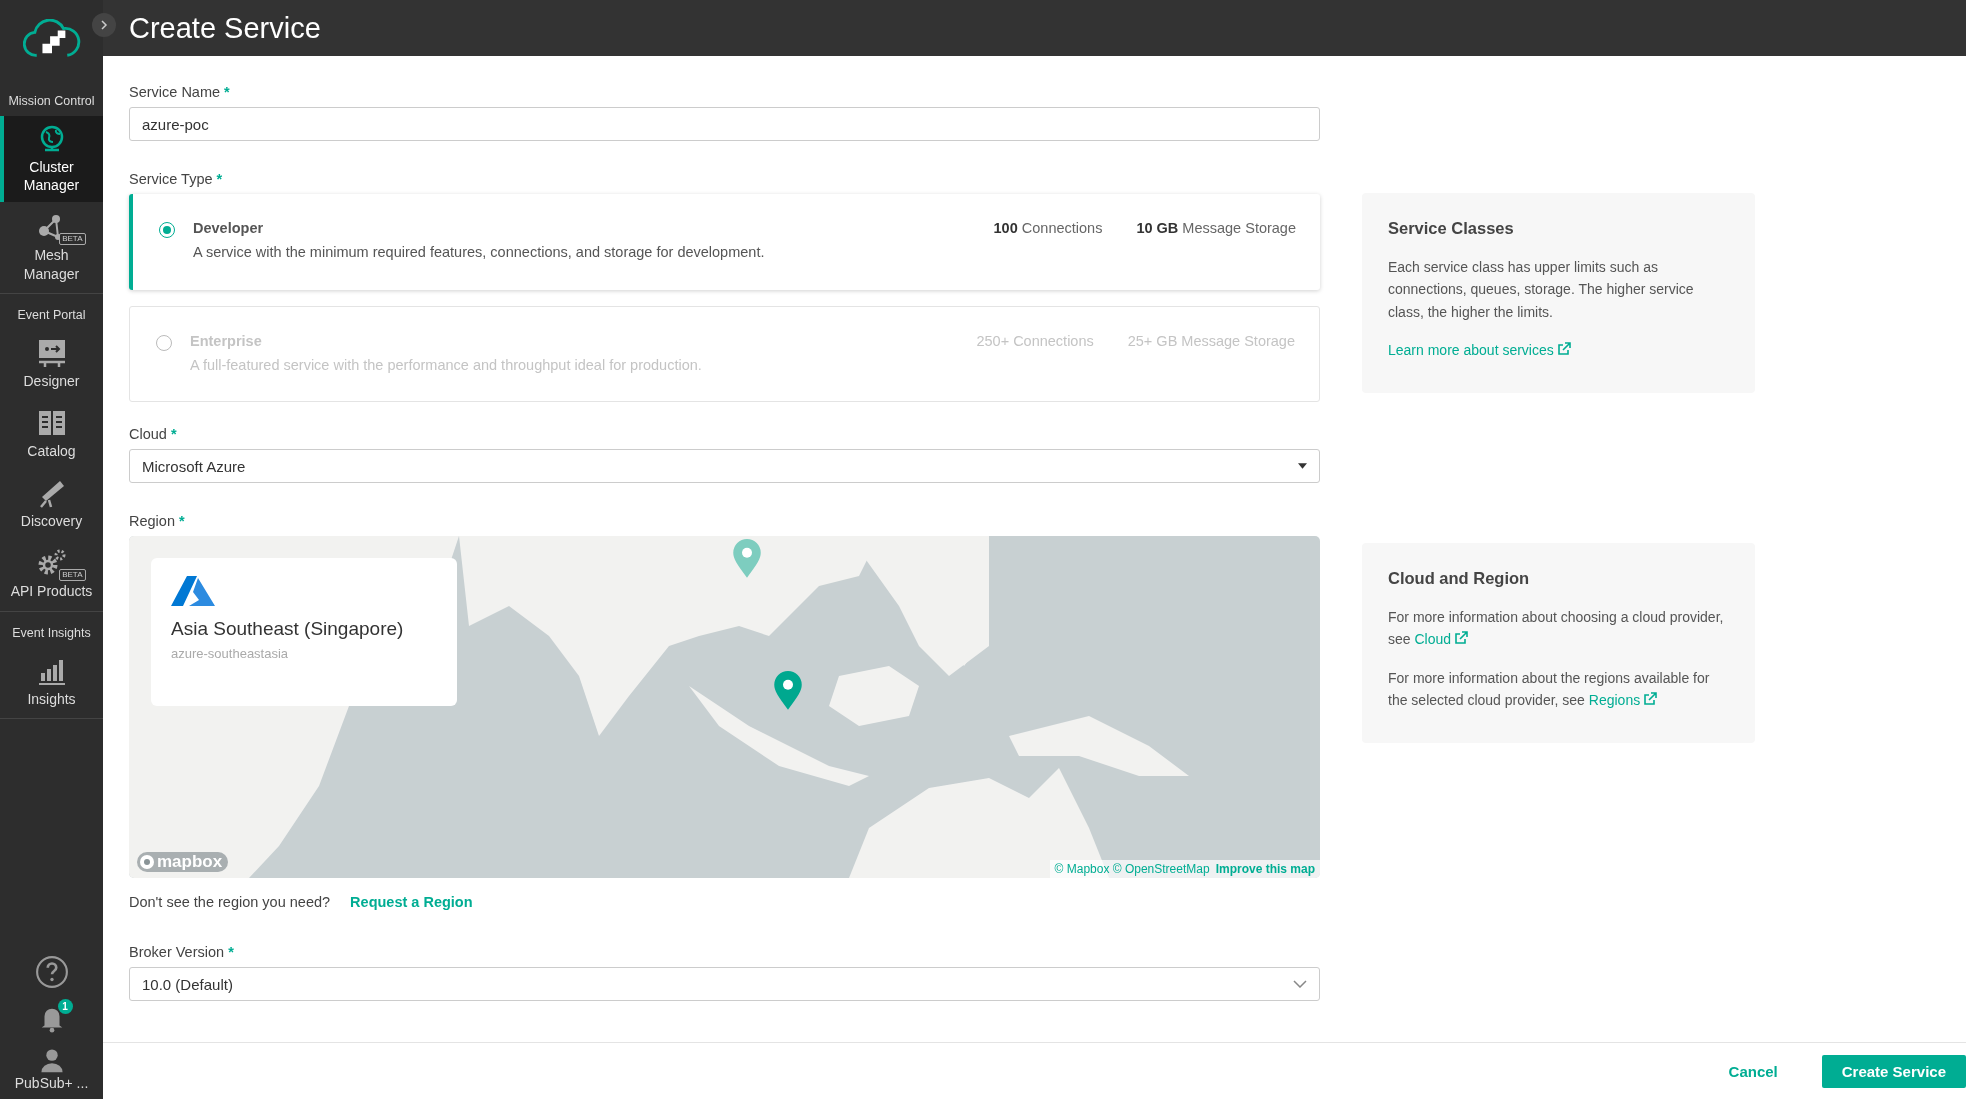  Describe the element at coordinates (51, 247) in the screenshot. I see `nav-item: BETA Mesh Manager` at that location.